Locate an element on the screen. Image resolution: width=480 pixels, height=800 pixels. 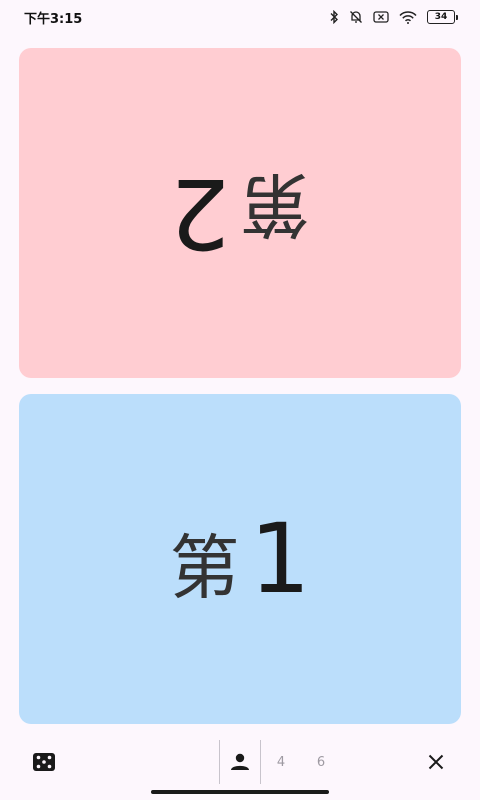
player-count-selector: 4 6 is located at coordinates (280, 762).